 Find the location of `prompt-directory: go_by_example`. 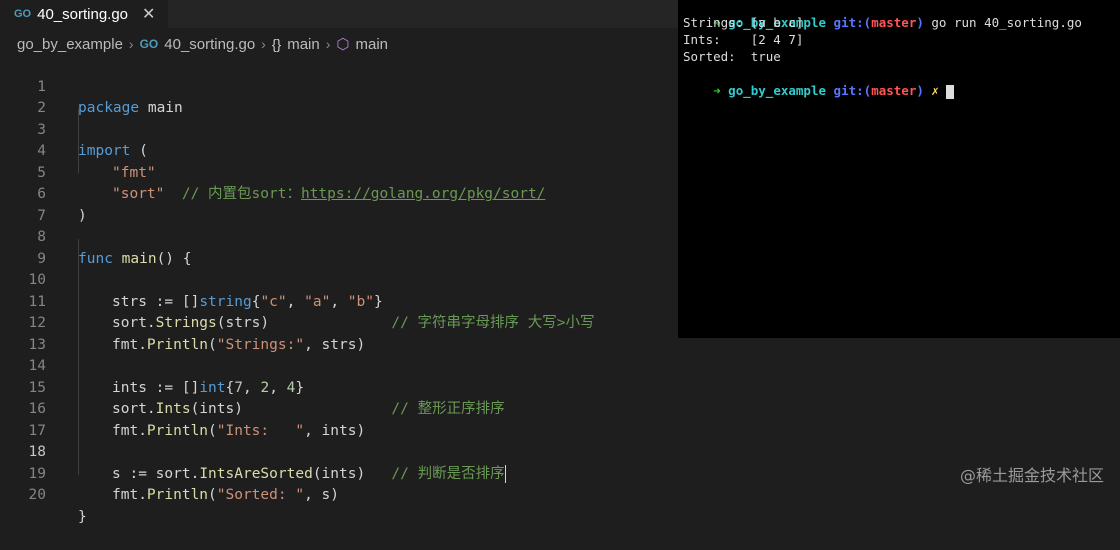

prompt-directory: go_by_example is located at coordinates (777, 90).